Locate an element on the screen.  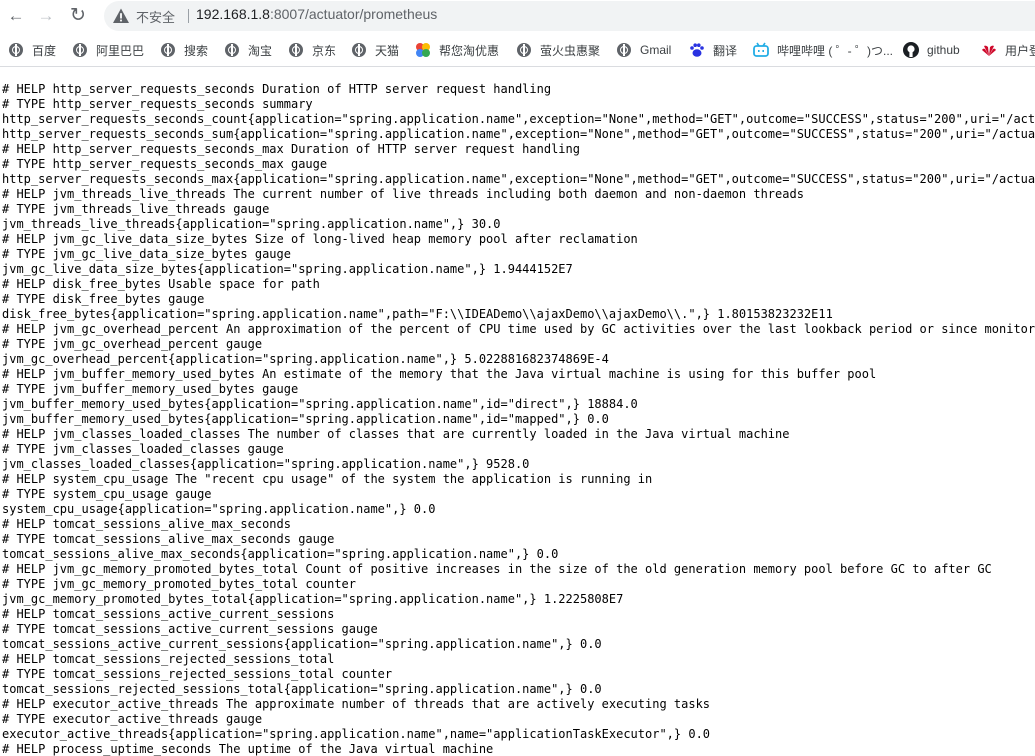
security-status-label: 不安全 is located at coordinates (155, 16).